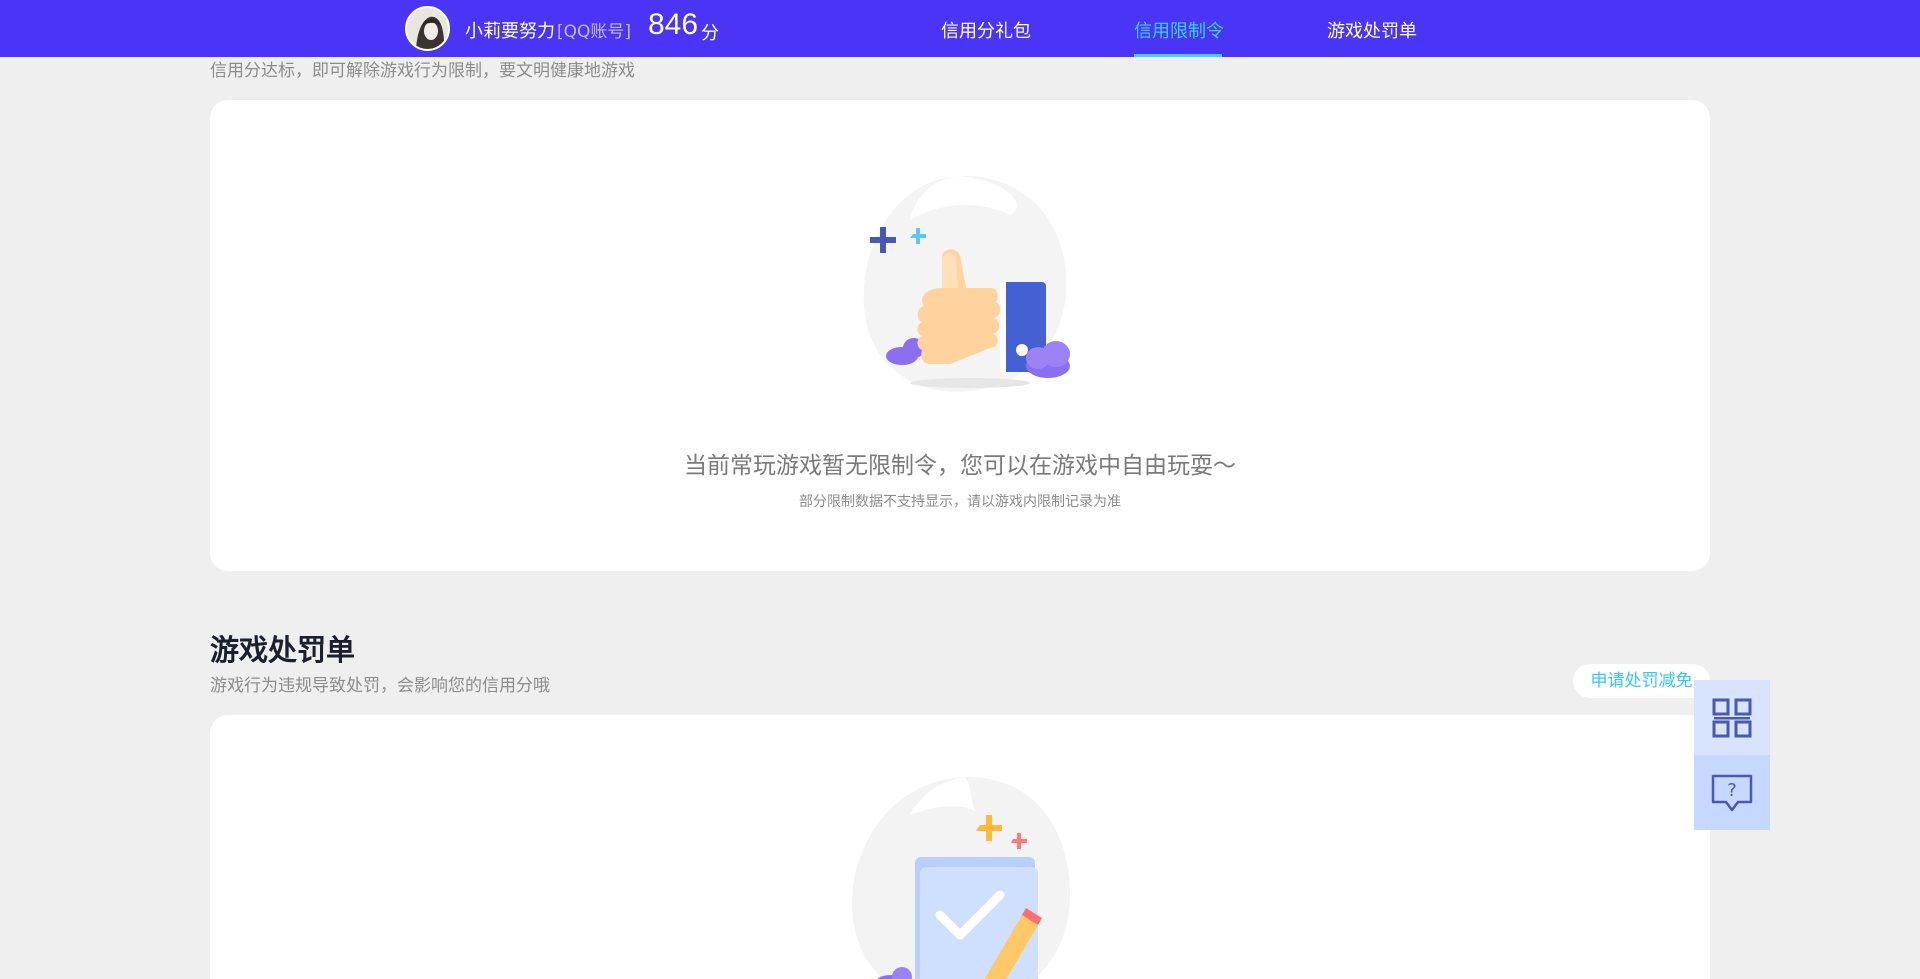  I want to click on feedback-help-icon: ?, so click(1732, 792).